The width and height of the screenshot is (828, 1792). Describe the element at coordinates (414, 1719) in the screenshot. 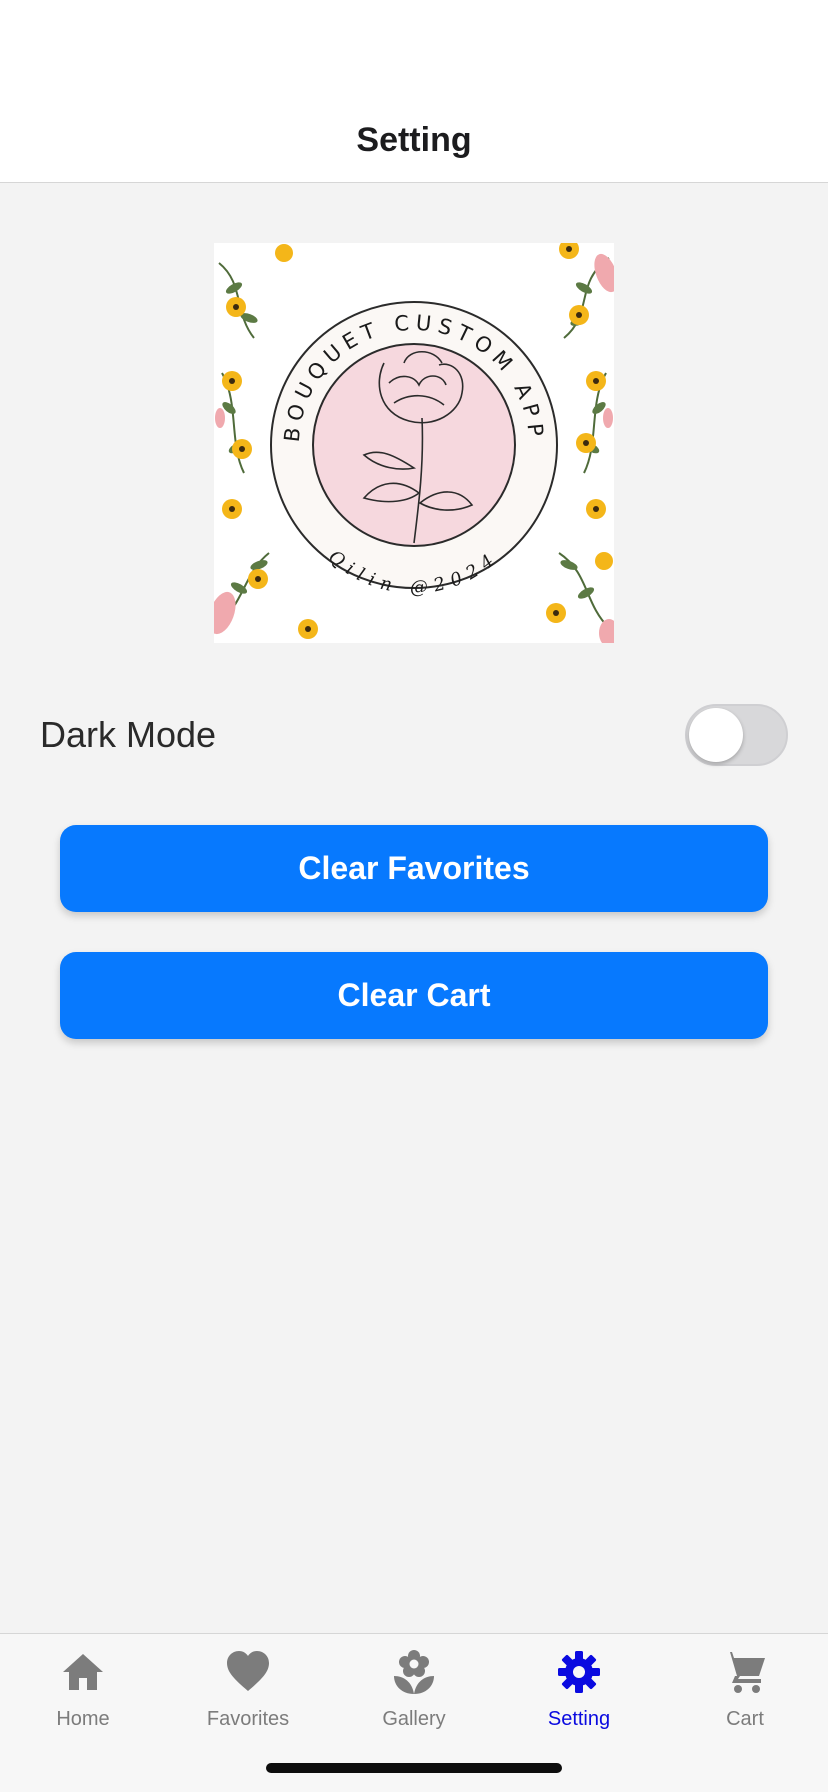

I see `tab-label: Gallery` at that location.